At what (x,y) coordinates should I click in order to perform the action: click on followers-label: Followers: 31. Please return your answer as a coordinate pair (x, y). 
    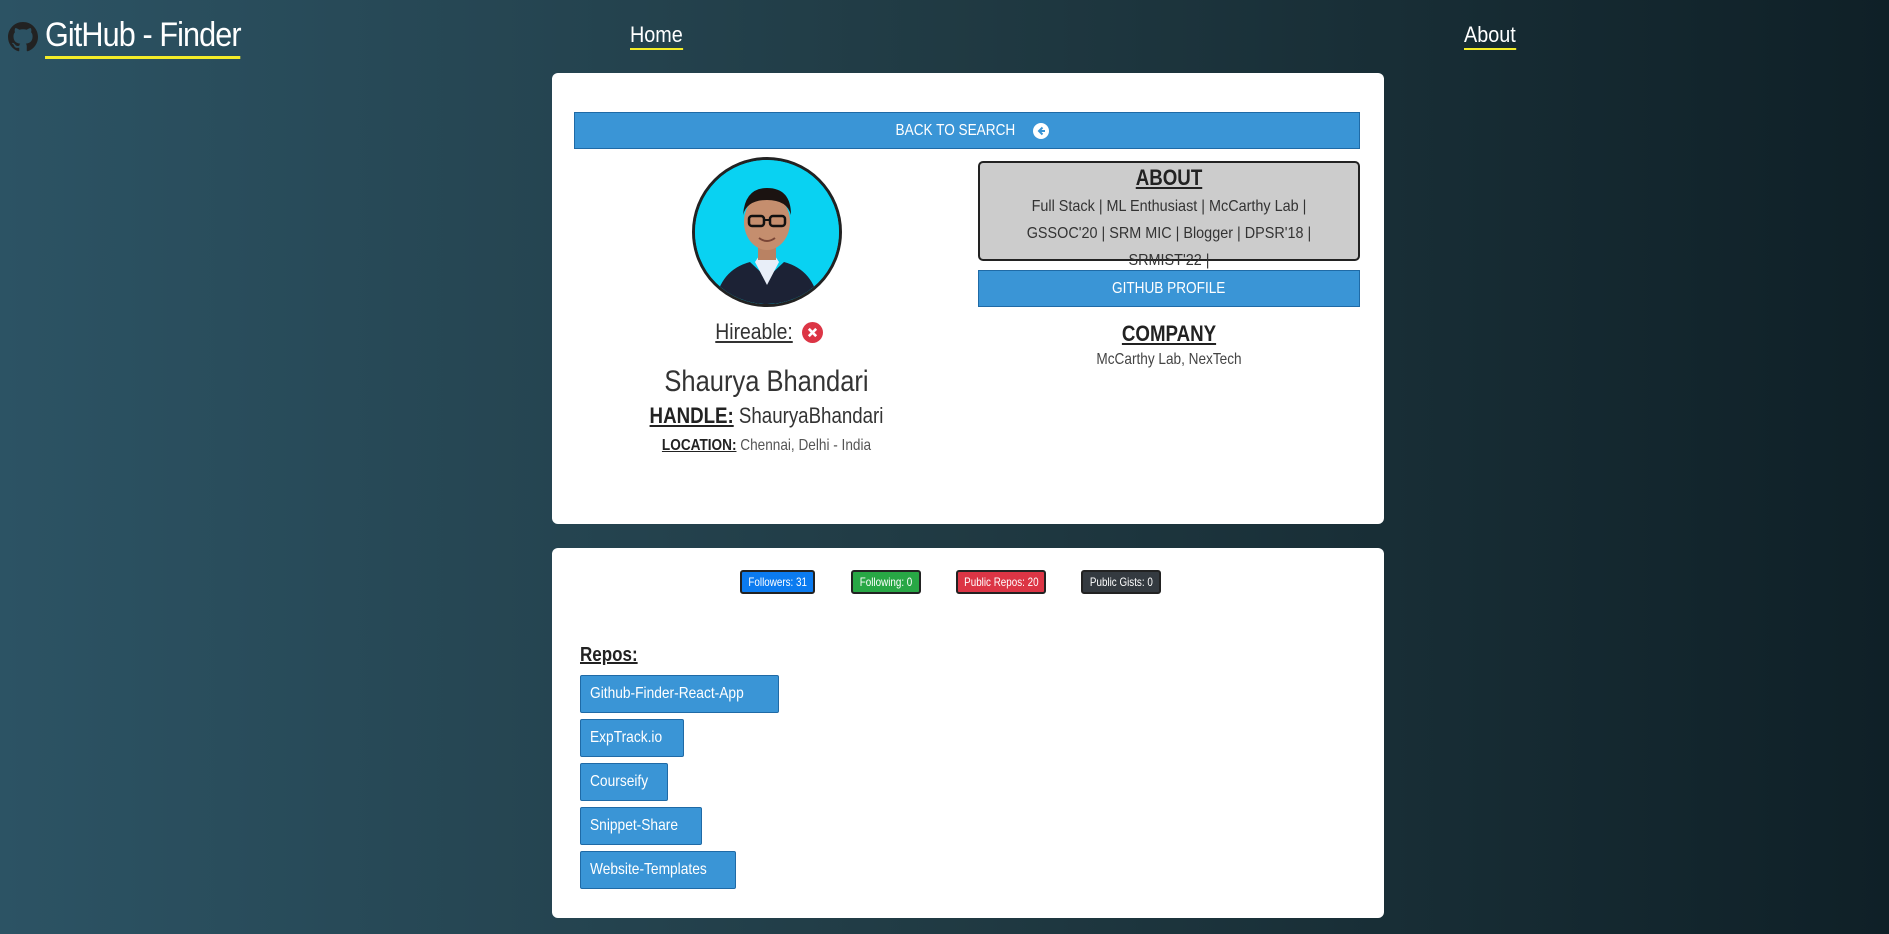
    Looking at the image, I should click on (777, 582).